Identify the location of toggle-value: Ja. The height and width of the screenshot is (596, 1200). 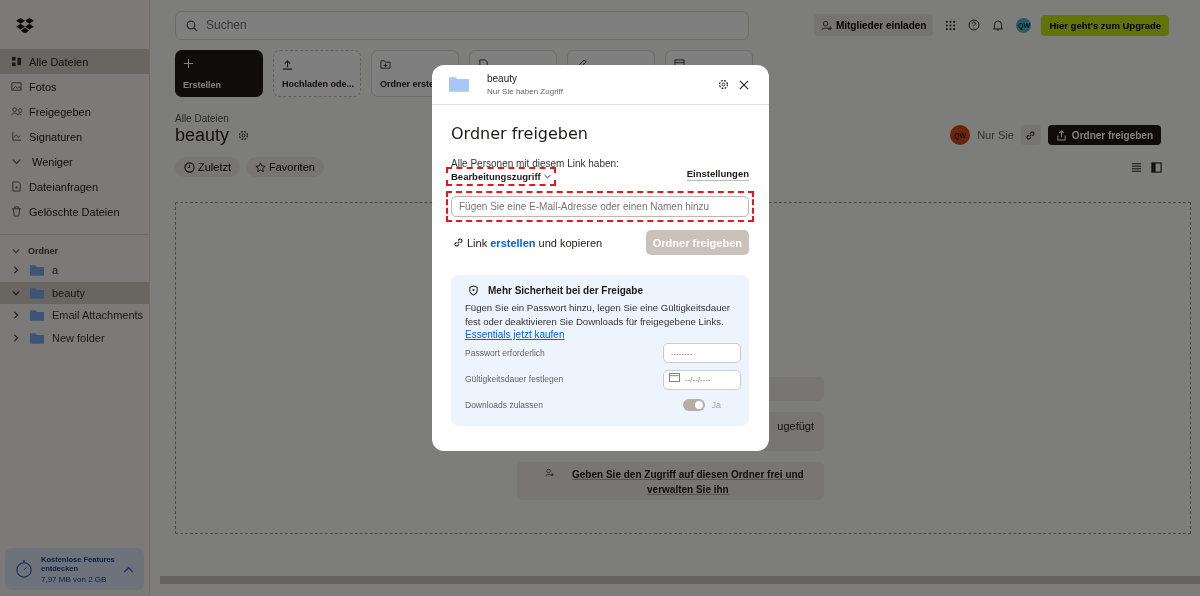
(716, 405).